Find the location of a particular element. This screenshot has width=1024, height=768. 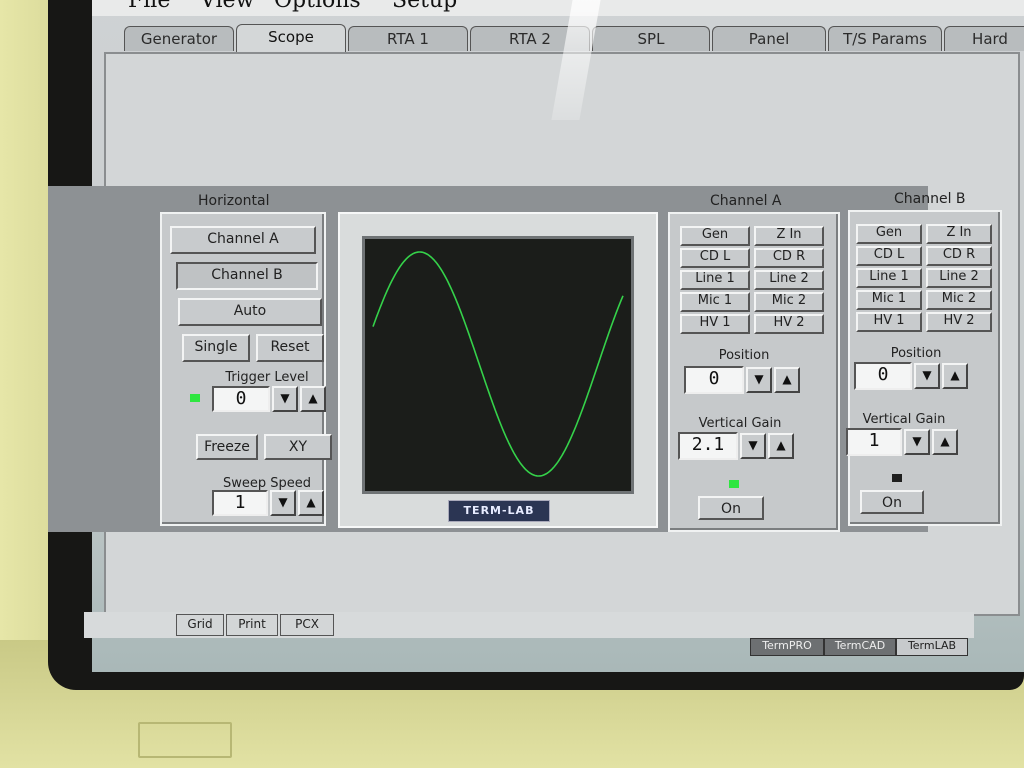

channel-b-input-hv-2: HV 2 is located at coordinates (959, 322).